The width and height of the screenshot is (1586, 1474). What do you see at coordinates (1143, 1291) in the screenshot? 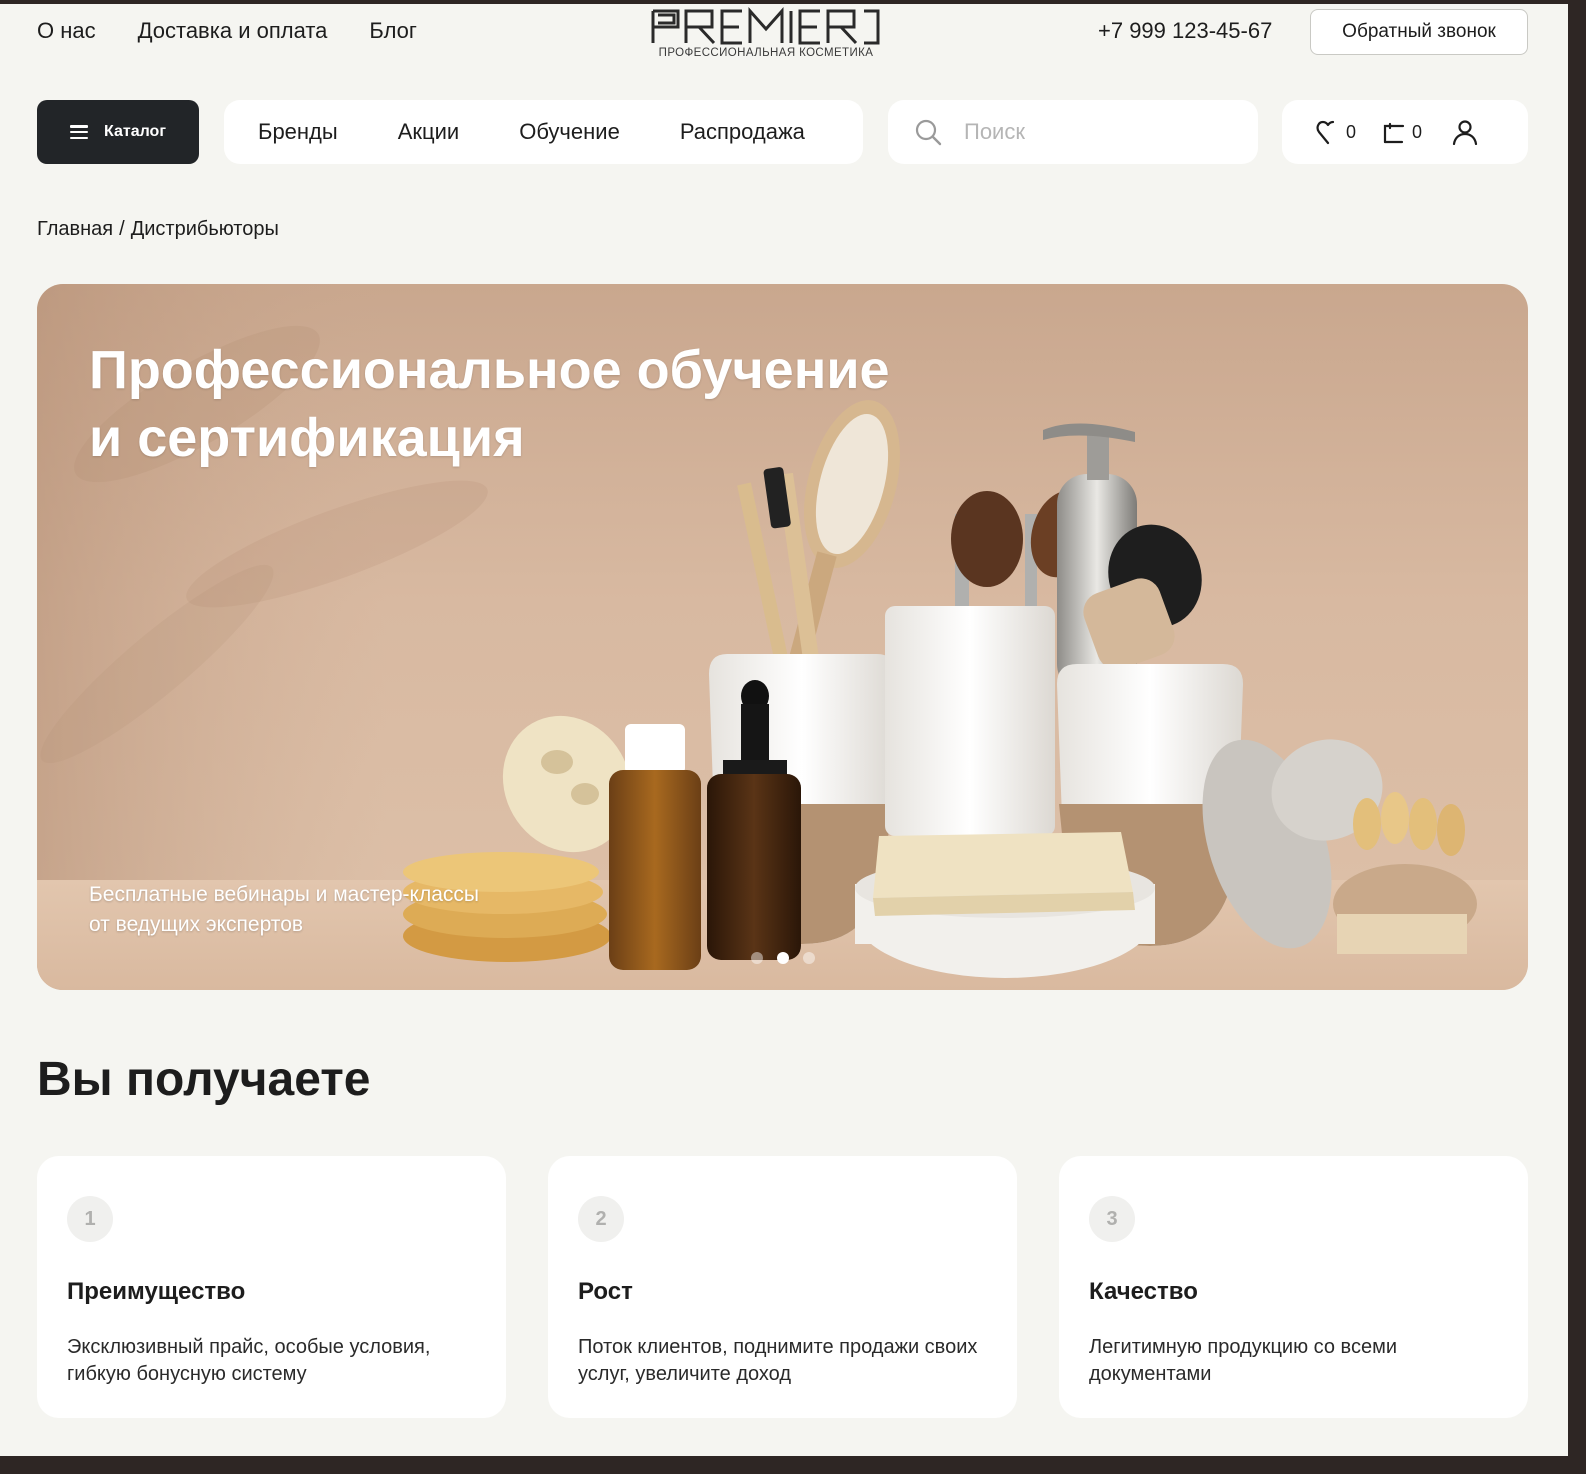
I see `card-title: Качество` at bounding box center [1143, 1291].